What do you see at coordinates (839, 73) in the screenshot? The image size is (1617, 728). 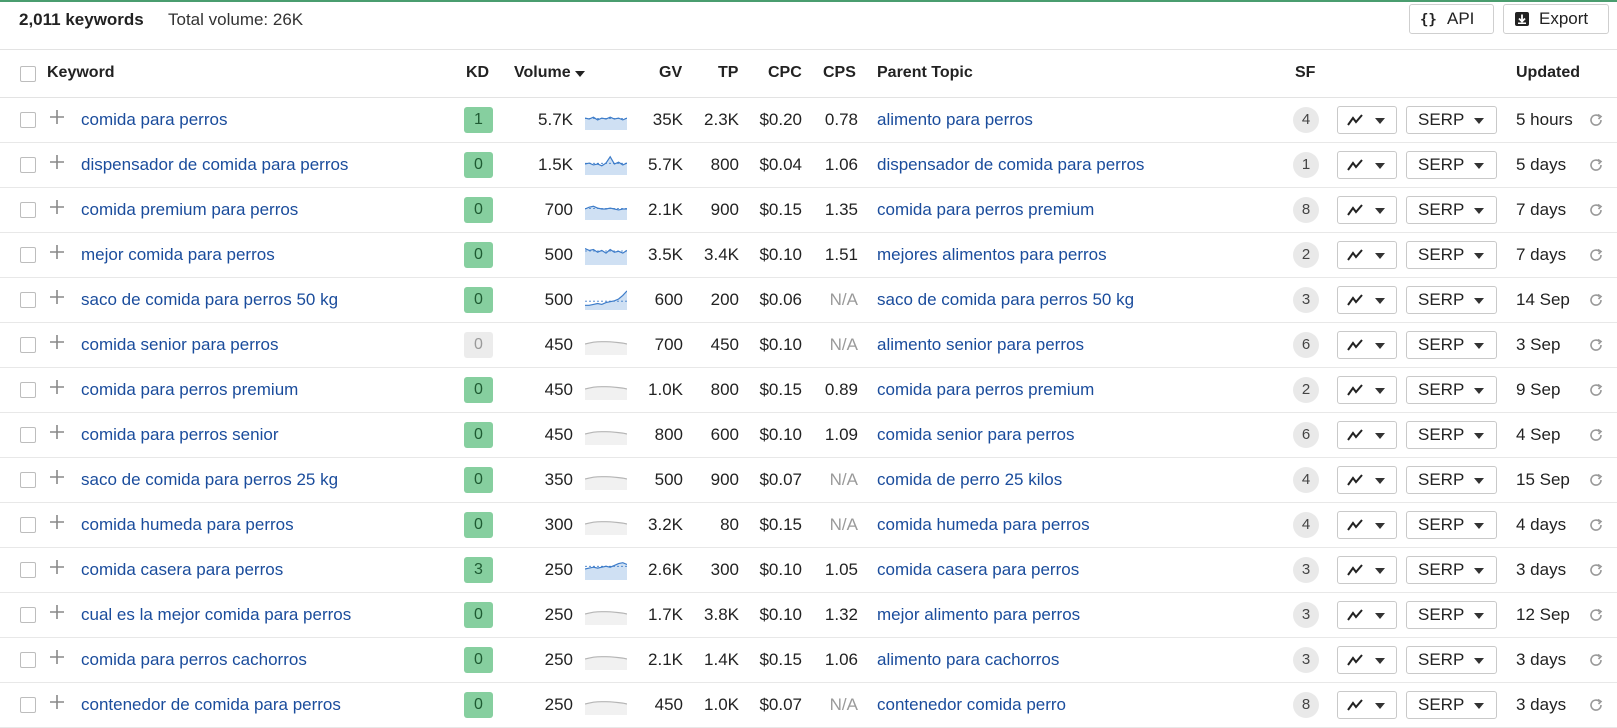 I see `col-cps: CPS` at bounding box center [839, 73].